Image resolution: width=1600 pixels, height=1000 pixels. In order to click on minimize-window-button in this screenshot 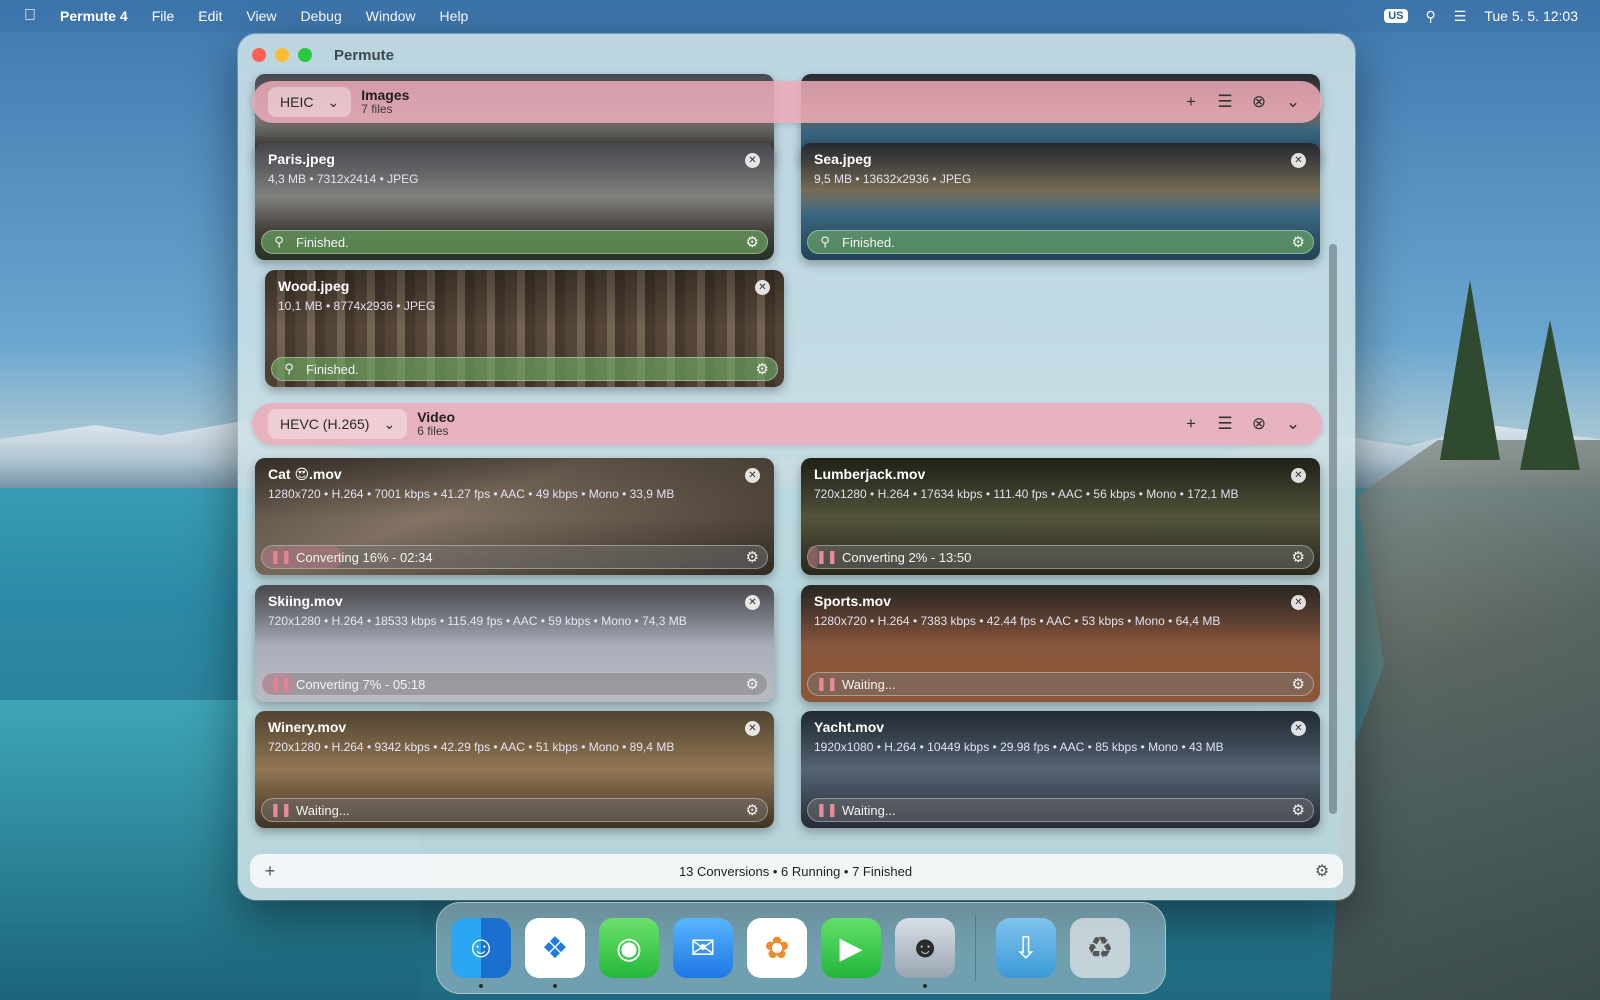, I will do `click(282, 55)`.